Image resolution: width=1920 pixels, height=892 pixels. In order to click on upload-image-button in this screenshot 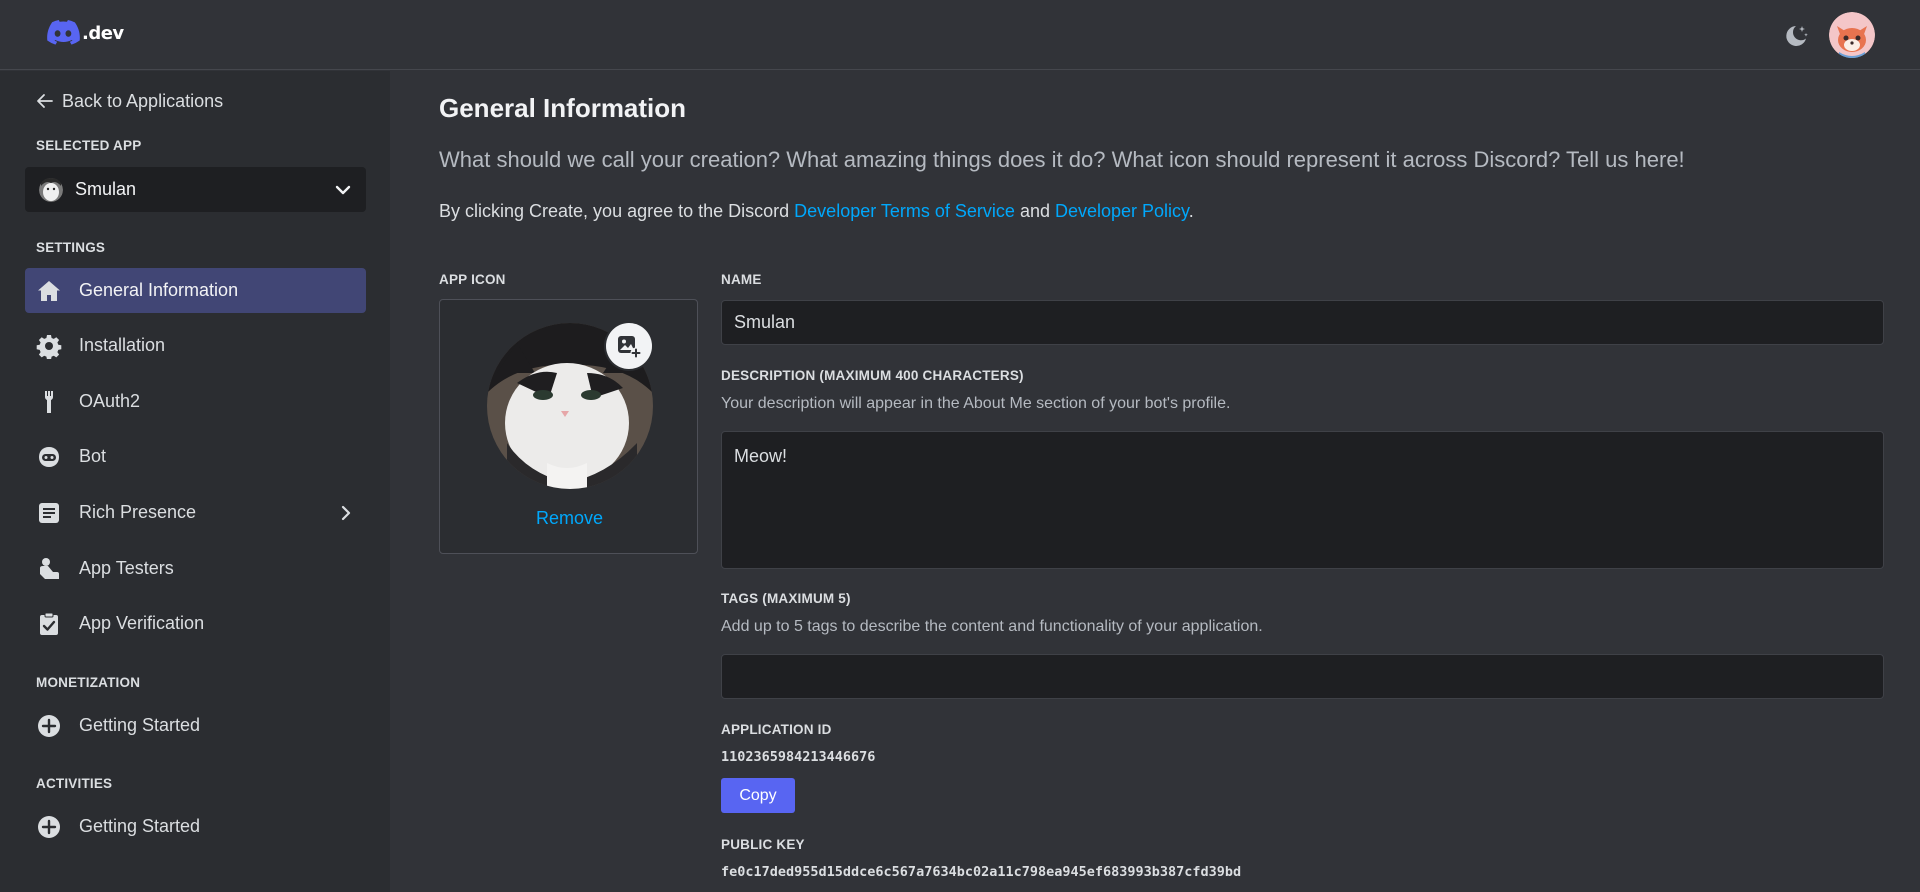, I will do `click(629, 346)`.